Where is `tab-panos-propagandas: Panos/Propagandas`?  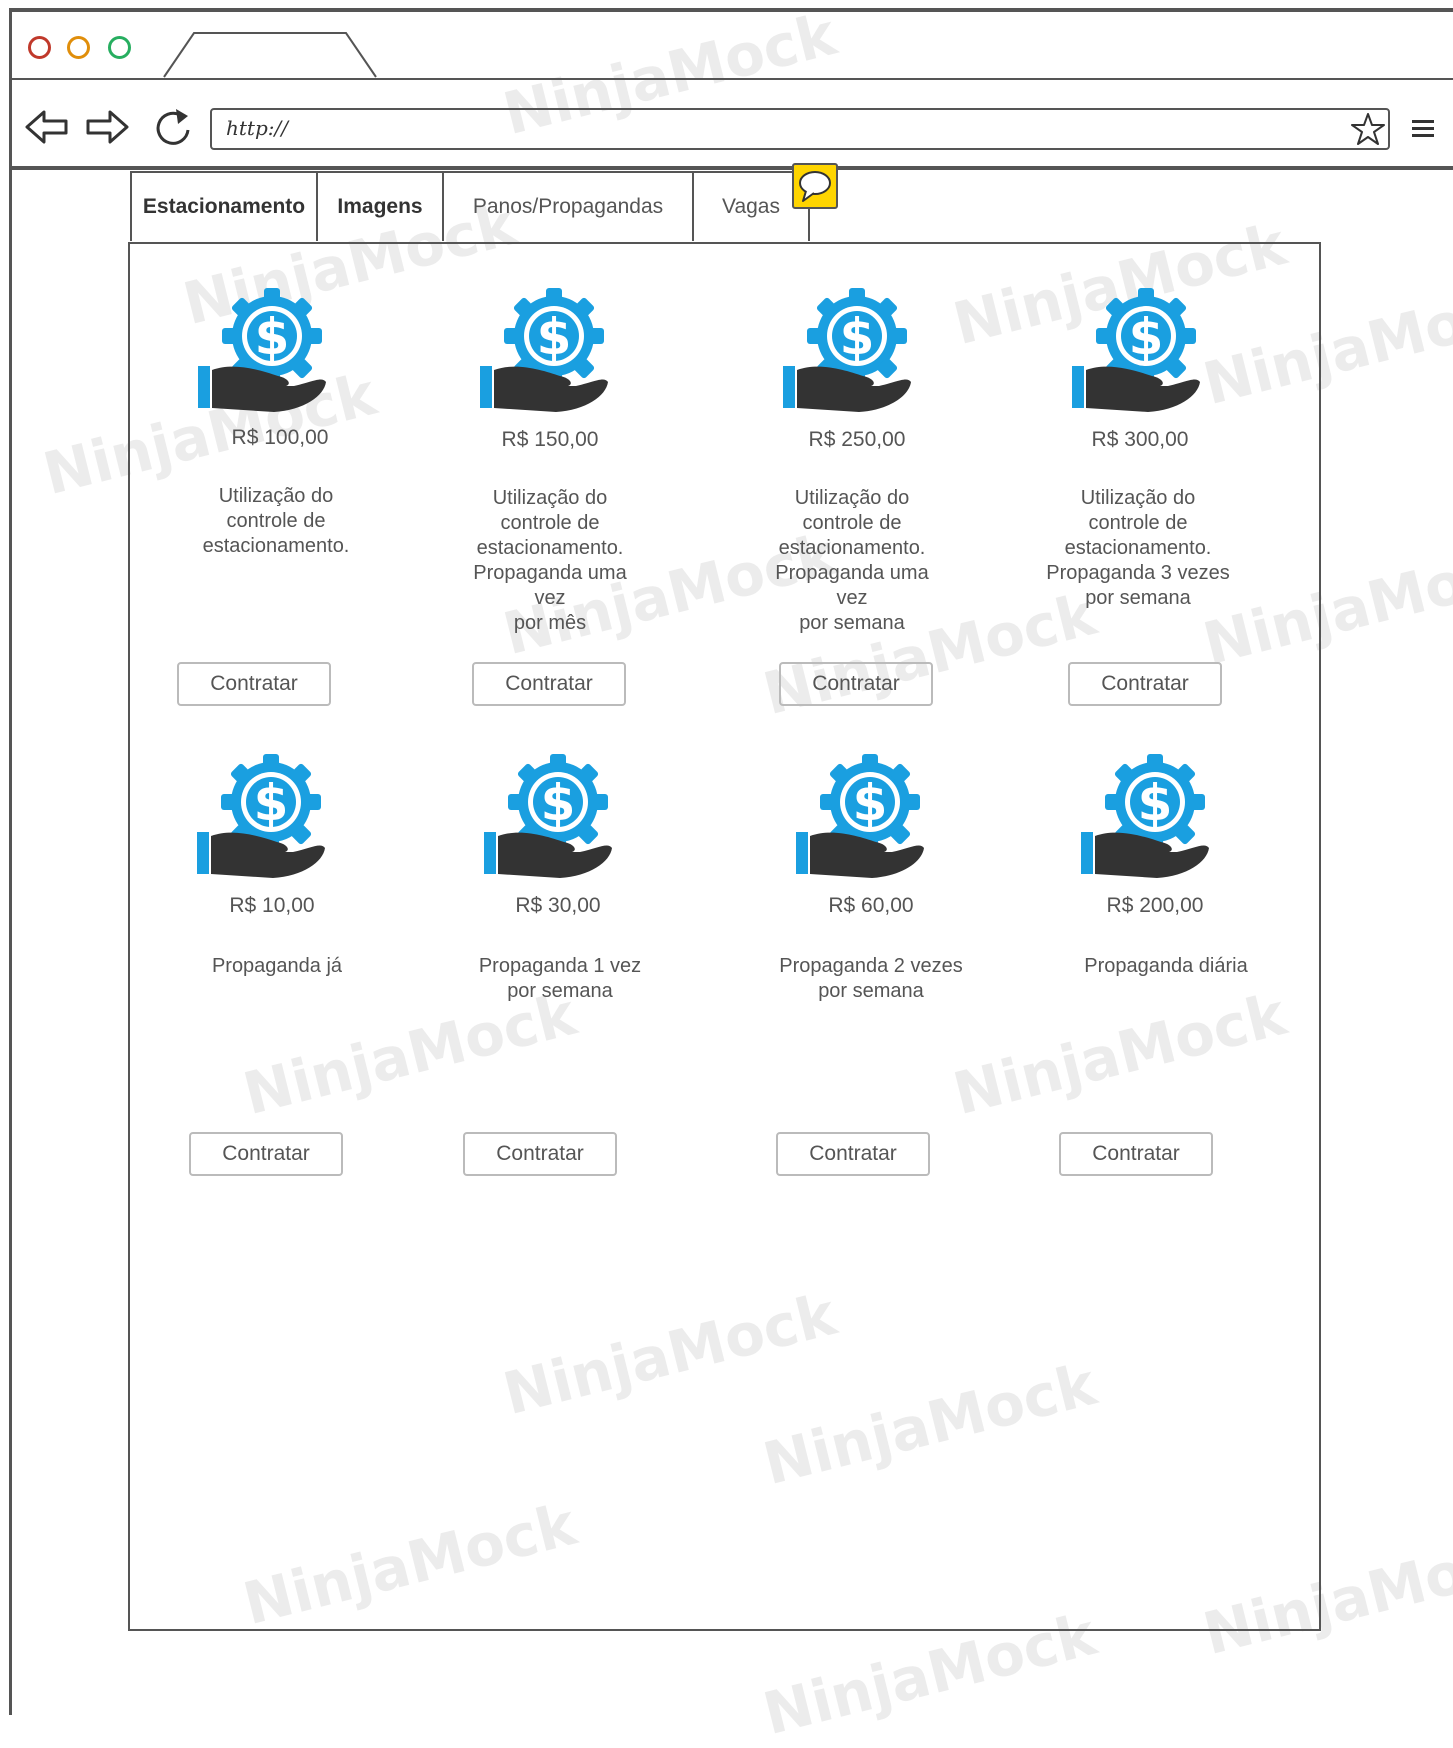
tab-panos-propagandas: Panos/Propagandas is located at coordinates (569, 206).